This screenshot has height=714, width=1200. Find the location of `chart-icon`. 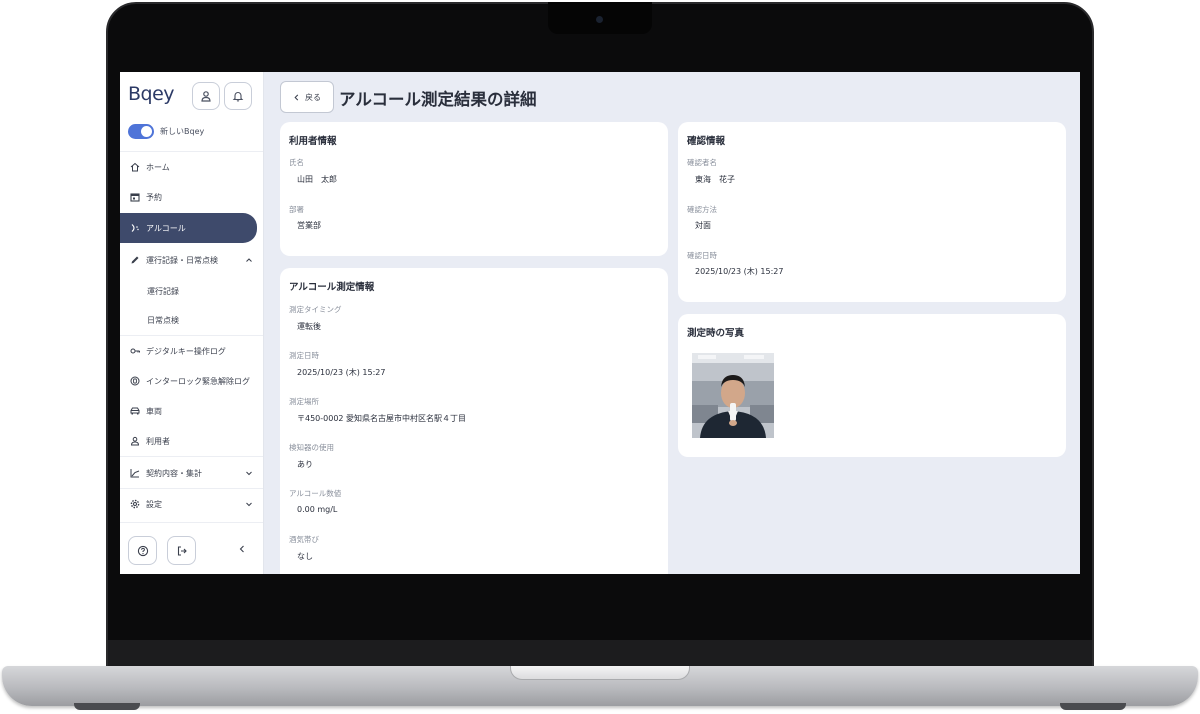

chart-icon is located at coordinates (135, 473).